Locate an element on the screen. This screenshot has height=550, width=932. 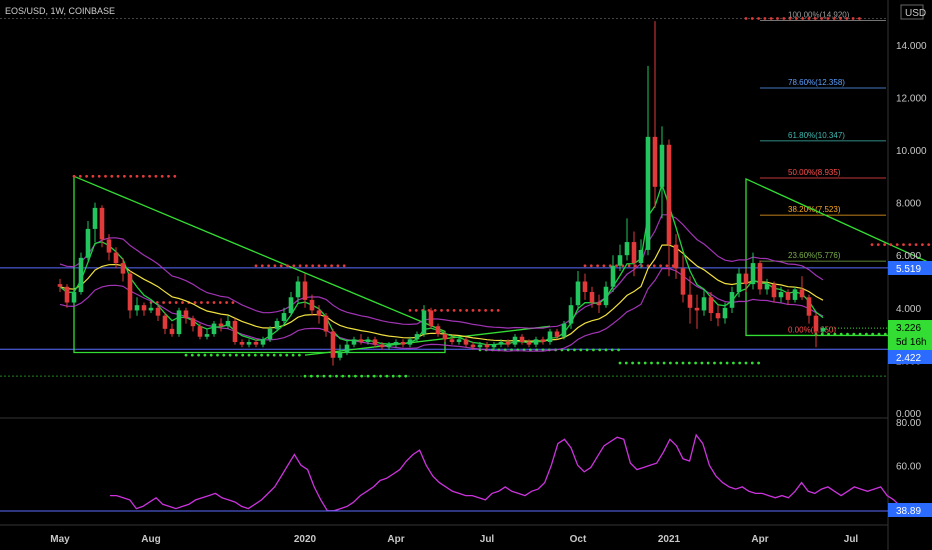
rsi-tick-label: 60.00 is located at coordinates (908, 466).